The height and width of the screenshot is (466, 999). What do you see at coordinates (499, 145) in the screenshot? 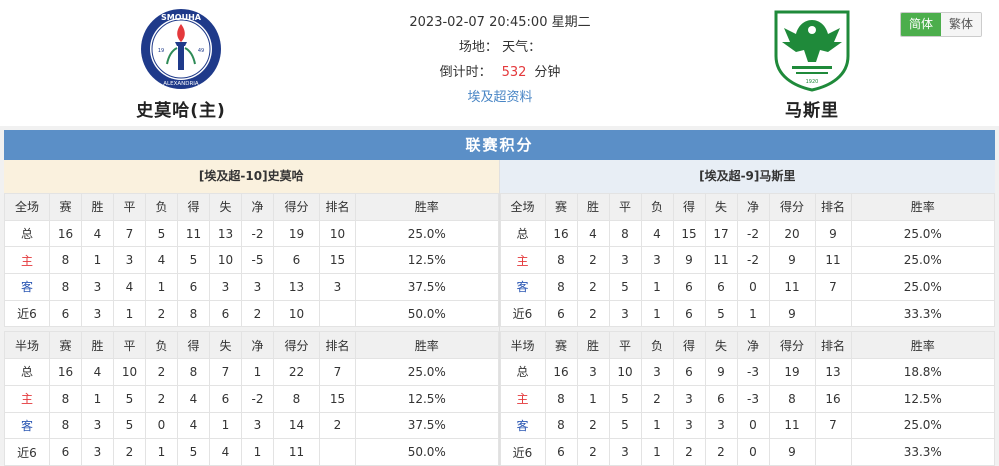
I see `standings-title: 联赛积分` at bounding box center [499, 145].